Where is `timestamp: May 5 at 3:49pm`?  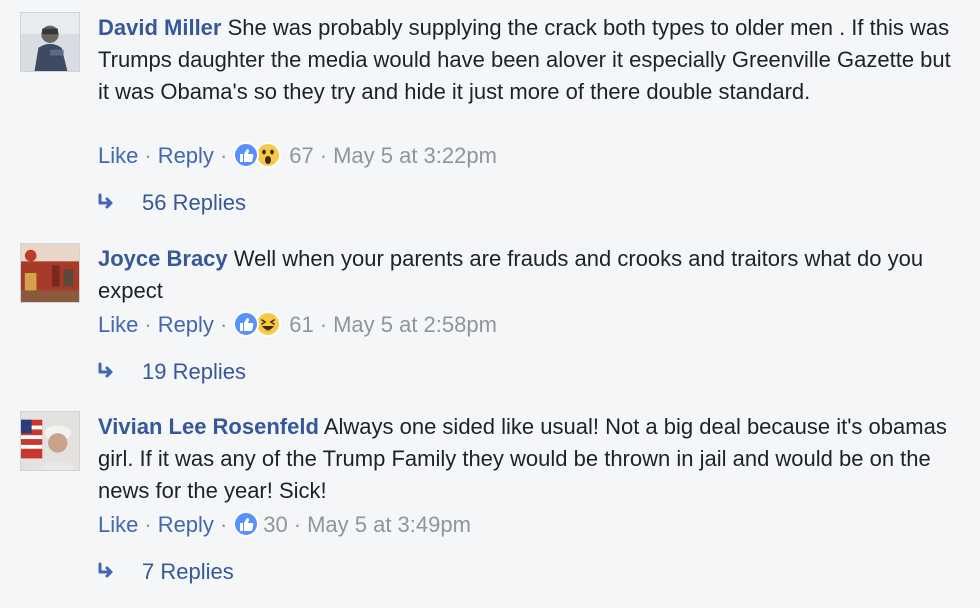
timestamp: May 5 at 3:49pm is located at coordinates (389, 524).